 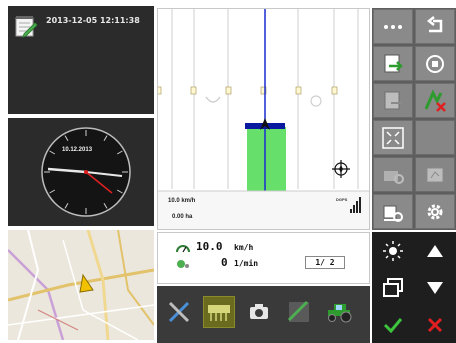 I want to click on machine-settings-button, so click(x=393, y=174).